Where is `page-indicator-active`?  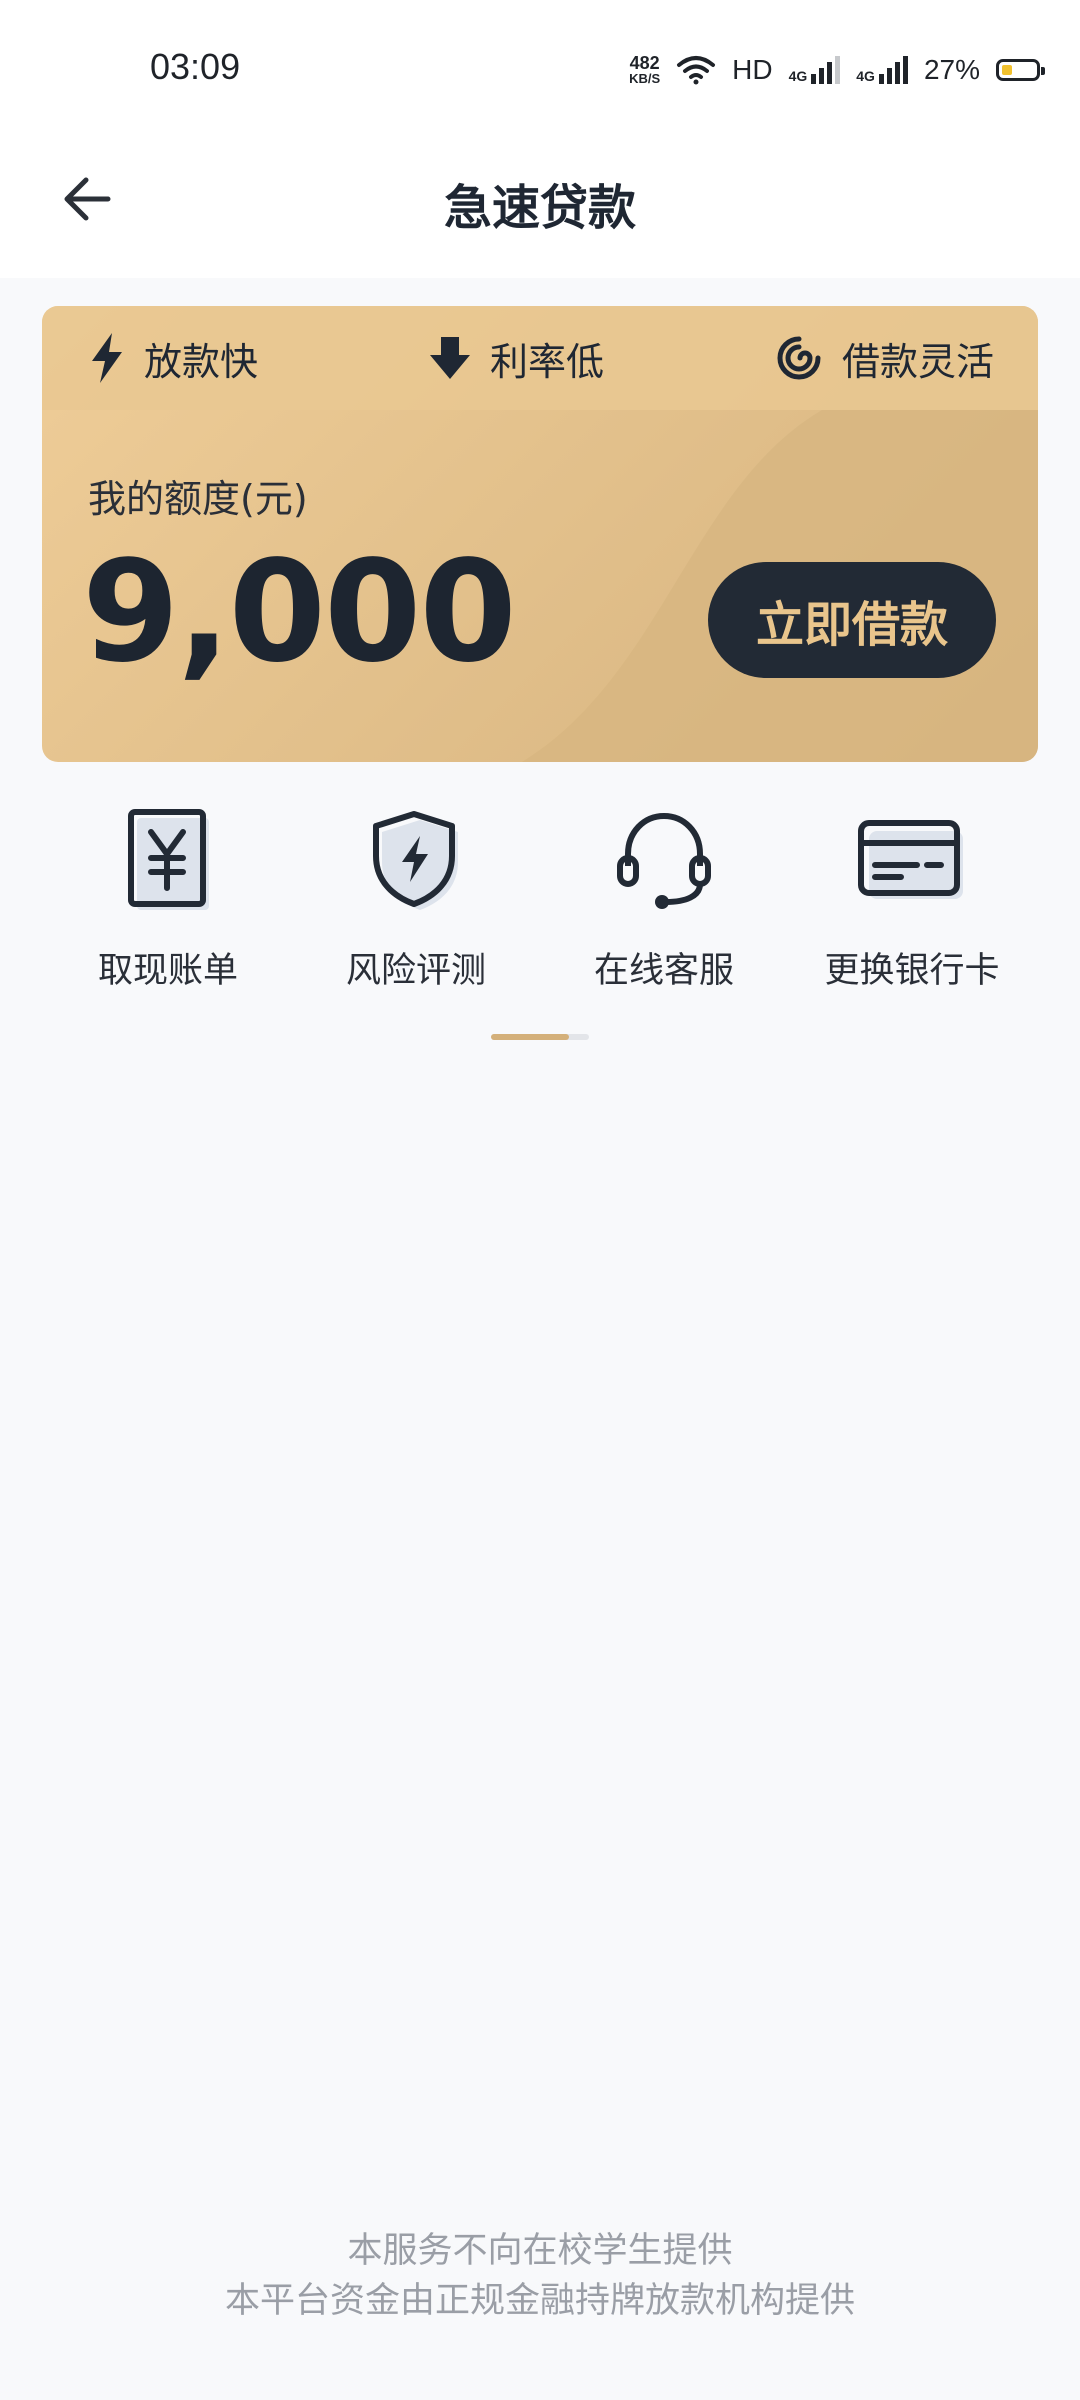
page-indicator-active is located at coordinates (530, 1037).